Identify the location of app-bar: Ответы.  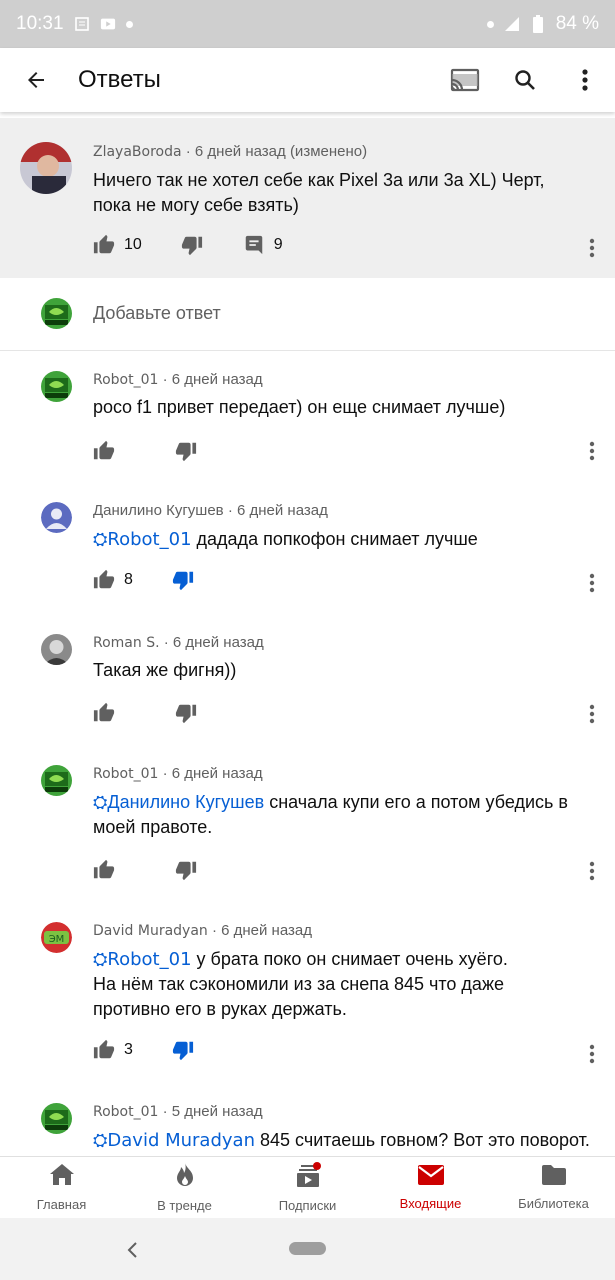
(307, 80).